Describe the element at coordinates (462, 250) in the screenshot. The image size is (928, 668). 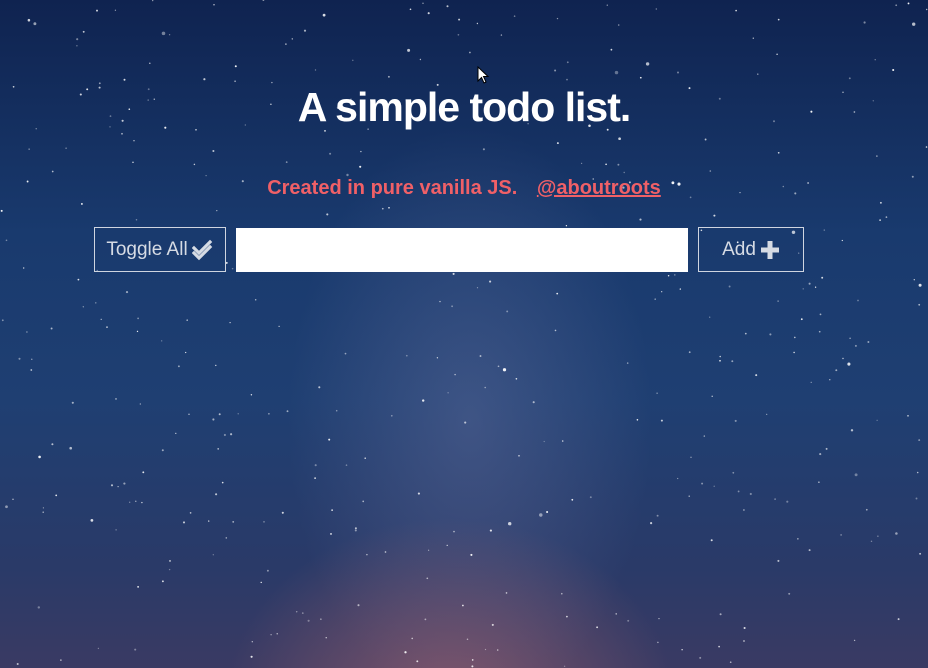
I see `todo-input` at that location.